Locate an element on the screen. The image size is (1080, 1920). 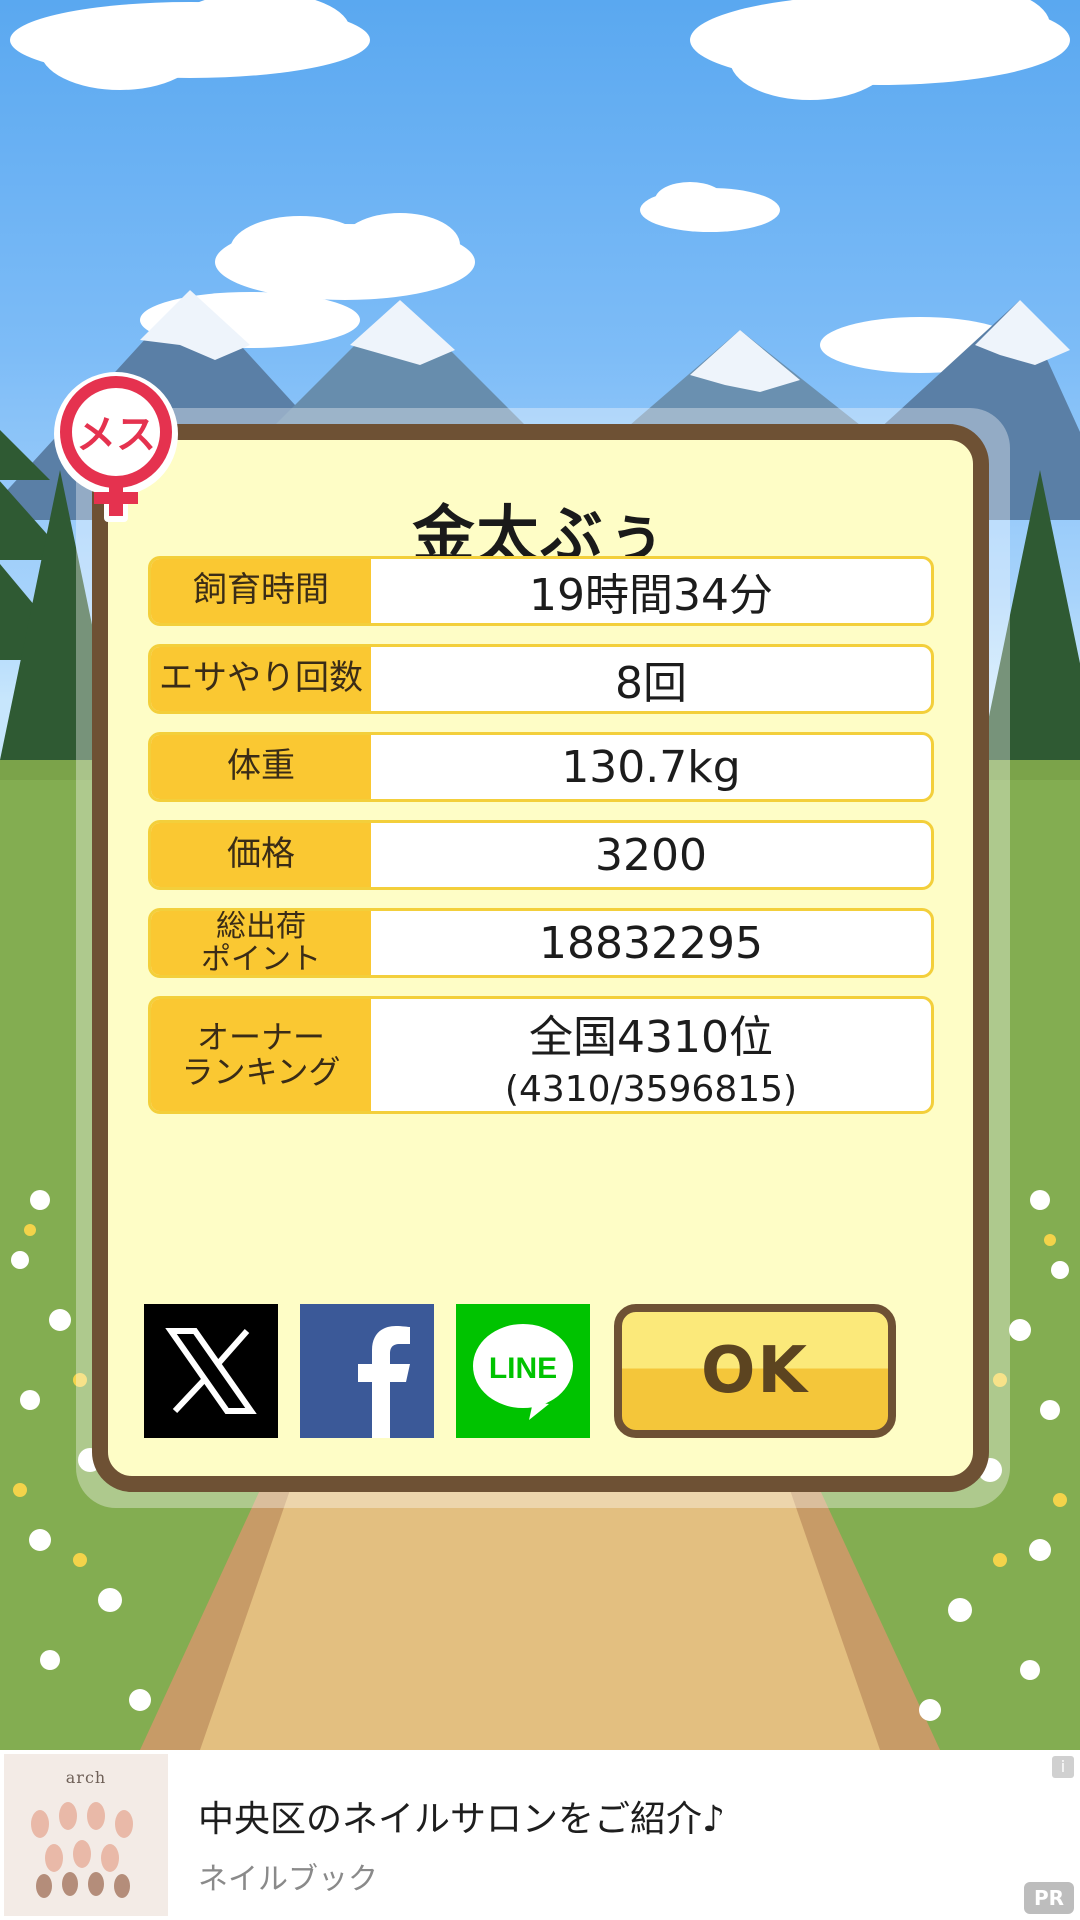
nail-image-icon is located at coordinates (82, 1850).